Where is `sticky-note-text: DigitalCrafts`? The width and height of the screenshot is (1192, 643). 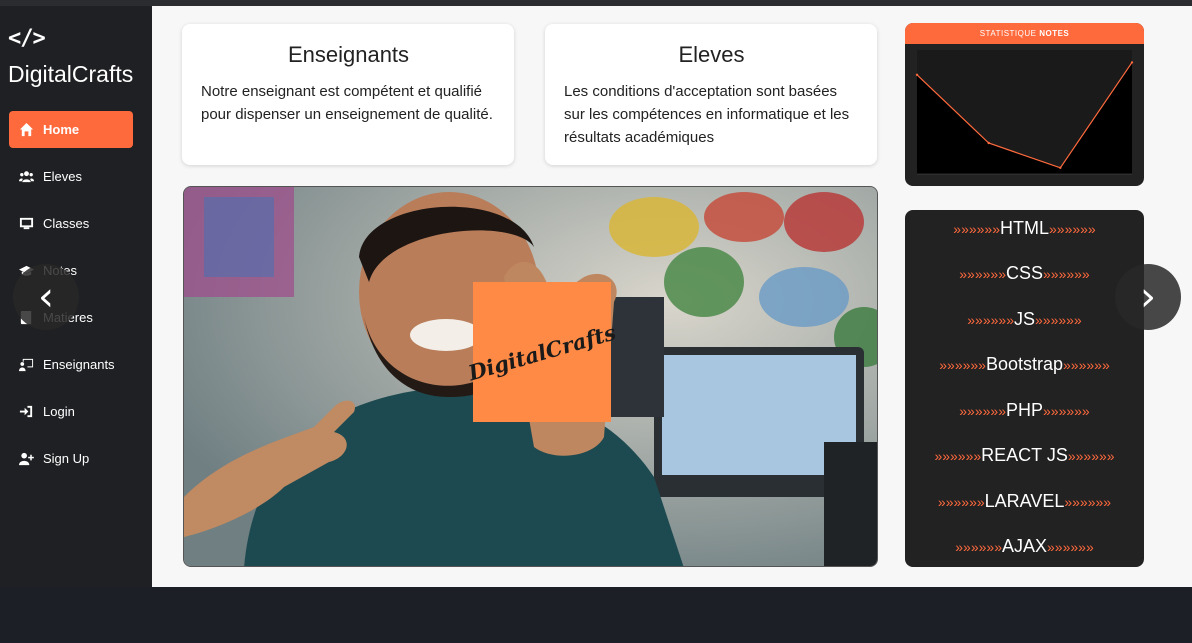 sticky-note-text: DigitalCrafts is located at coordinates (542, 352).